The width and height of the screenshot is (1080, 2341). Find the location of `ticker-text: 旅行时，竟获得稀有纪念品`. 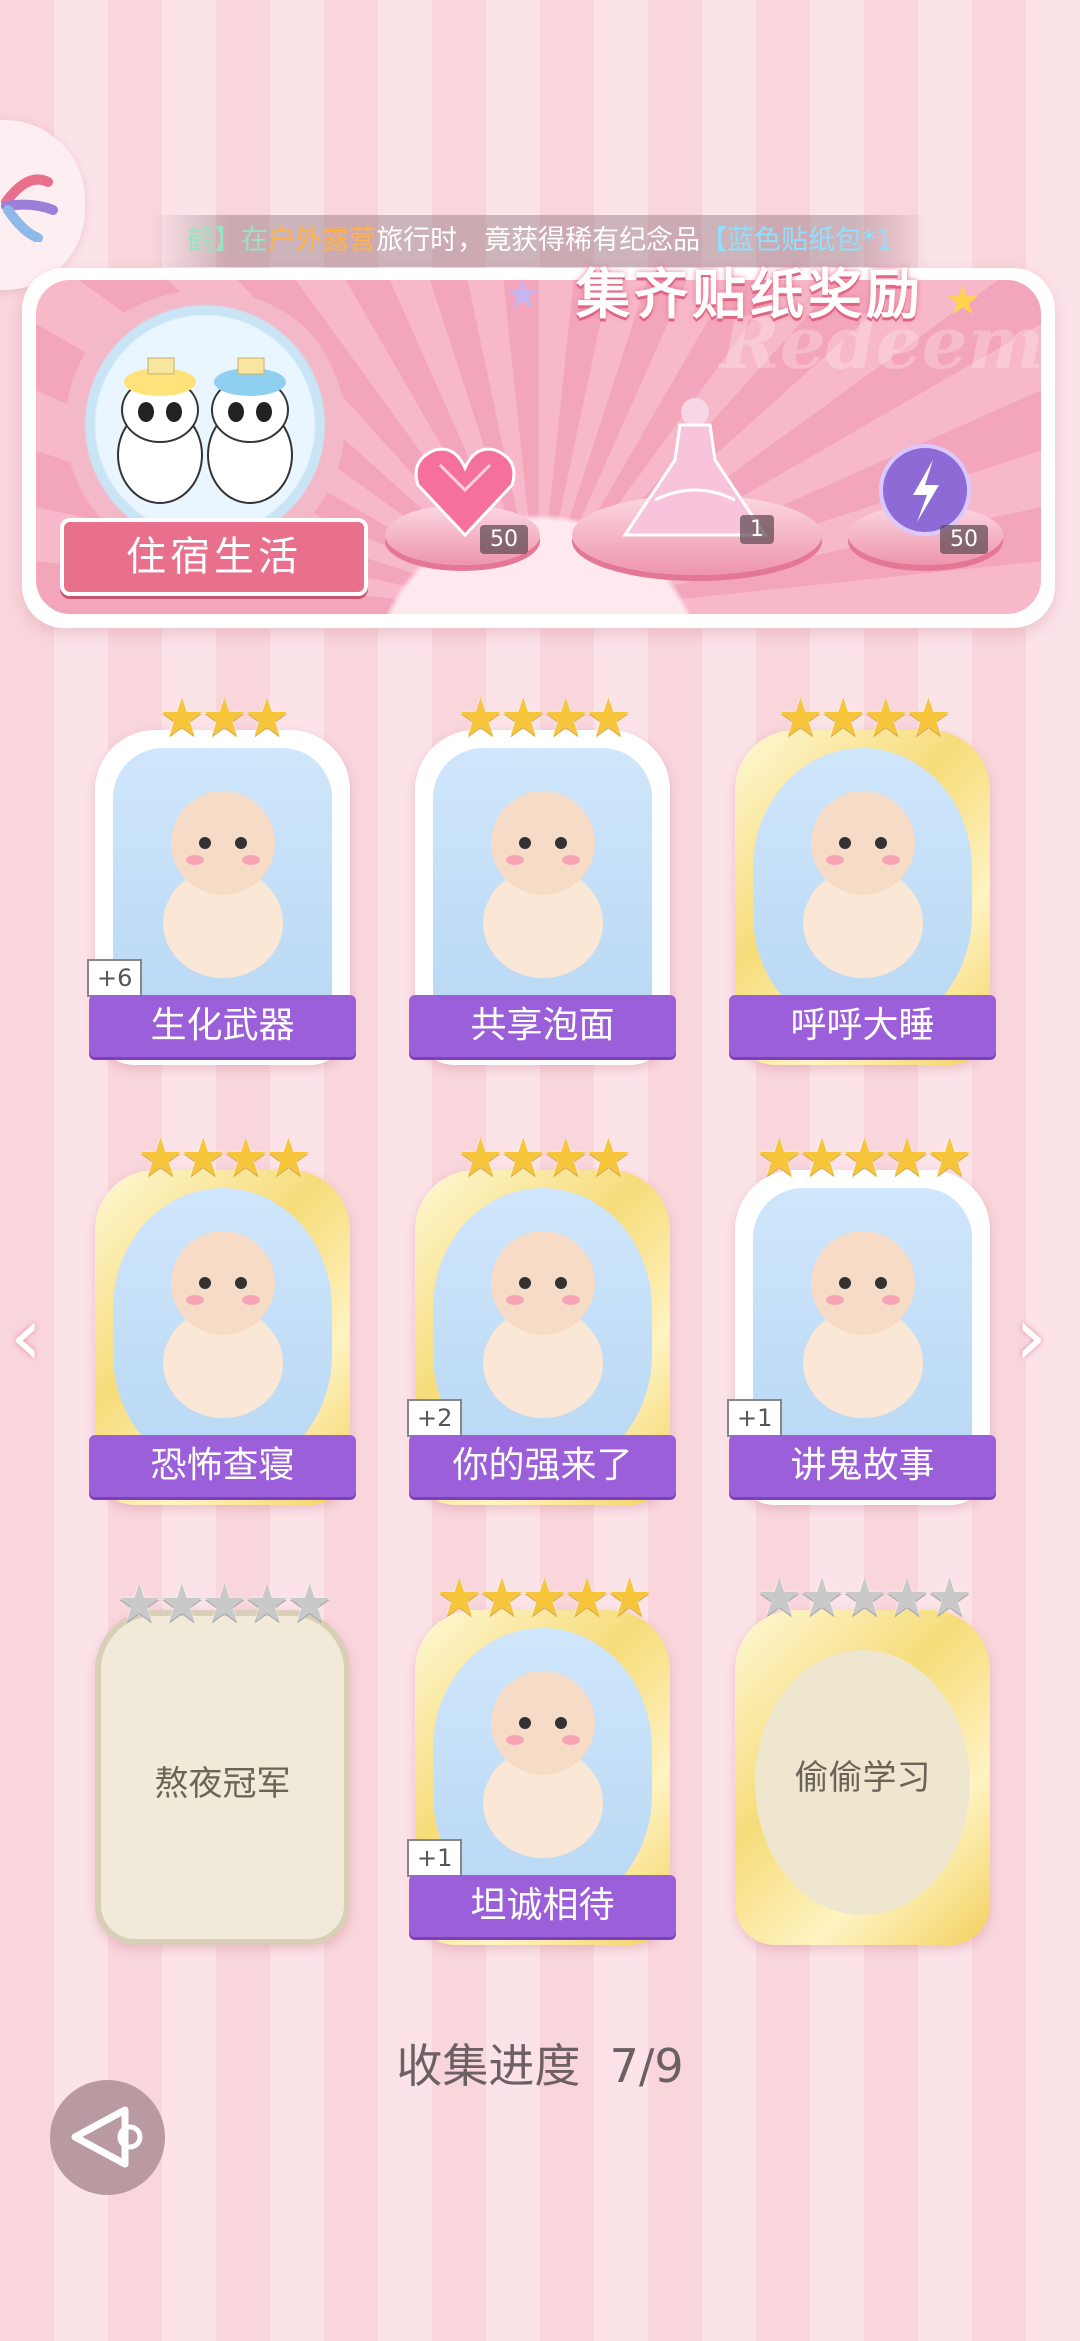

ticker-text: 旅行时，竟获得稀有纪念品 is located at coordinates (538, 240).